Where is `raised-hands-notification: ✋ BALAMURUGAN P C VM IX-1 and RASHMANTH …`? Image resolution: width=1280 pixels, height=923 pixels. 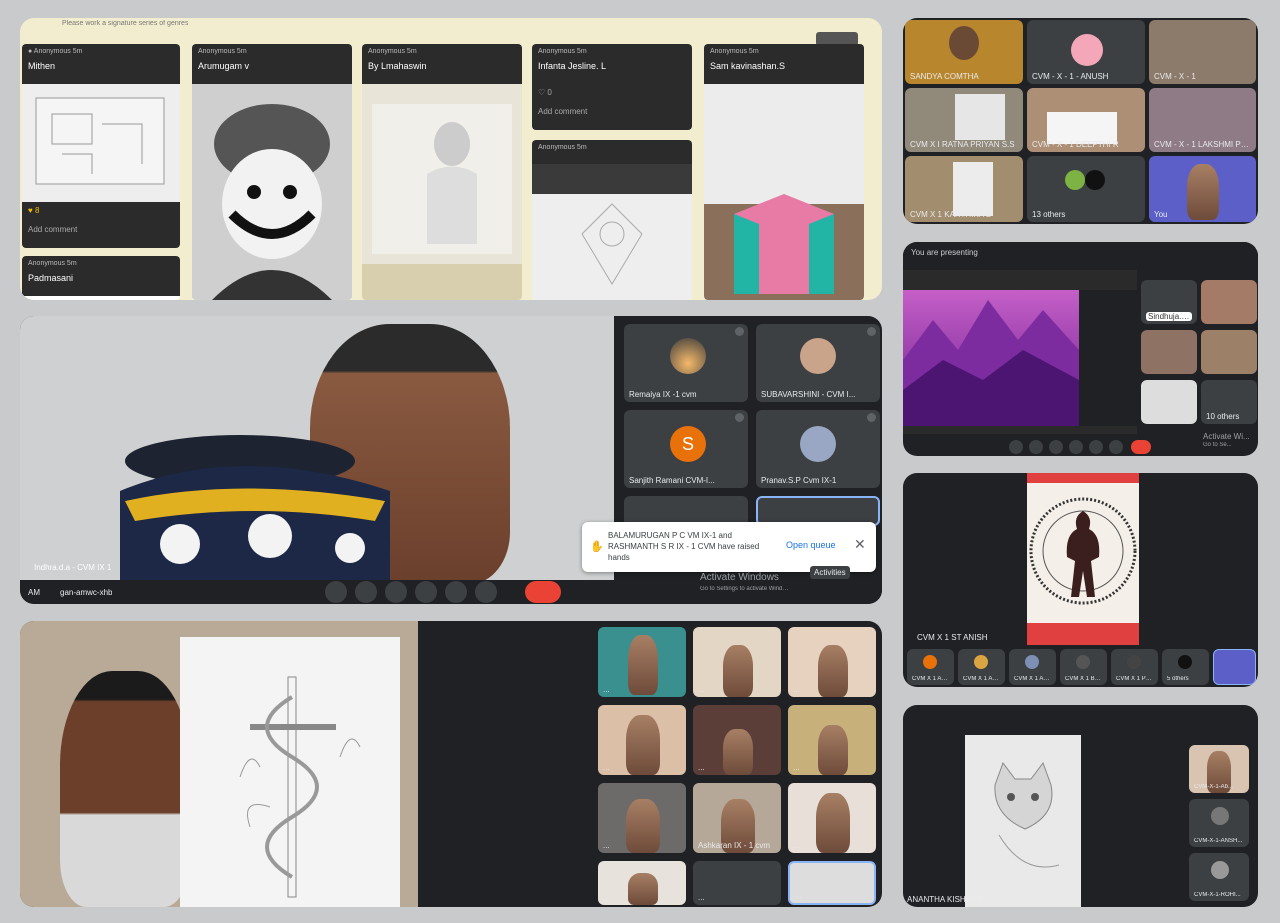 raised-hands-notification: ✋ BALAMURUGAN P C VM IX-1 and RASHMANTH … is located at coordinates (729, 547).